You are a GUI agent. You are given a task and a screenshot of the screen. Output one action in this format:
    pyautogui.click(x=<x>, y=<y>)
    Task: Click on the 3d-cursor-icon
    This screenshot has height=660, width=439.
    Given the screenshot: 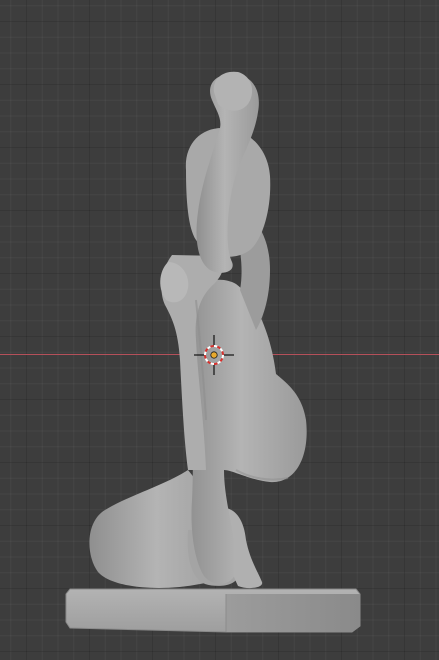 What is the action you would take?
    pyautogui.click(x=214, y=355)
    